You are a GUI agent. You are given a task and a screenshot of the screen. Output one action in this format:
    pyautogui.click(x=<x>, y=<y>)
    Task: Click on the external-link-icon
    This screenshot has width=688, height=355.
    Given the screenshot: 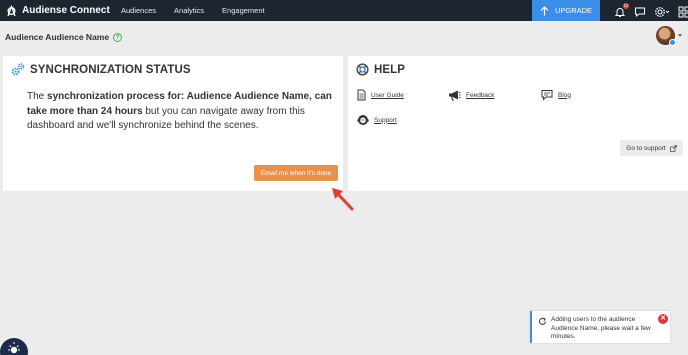 What is the action you would take?
    pyautogui.click(x=673, y=148)
    